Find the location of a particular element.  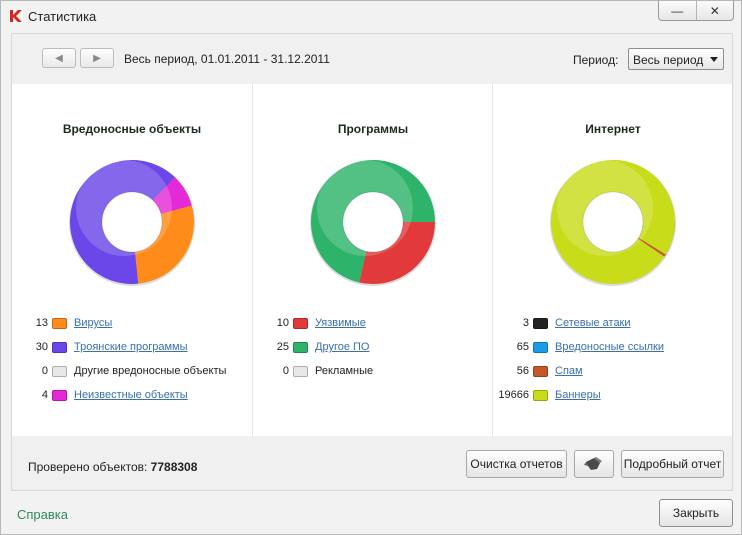

legend-label: Другие вредоносные объекты is located at coordinates (150, 371).